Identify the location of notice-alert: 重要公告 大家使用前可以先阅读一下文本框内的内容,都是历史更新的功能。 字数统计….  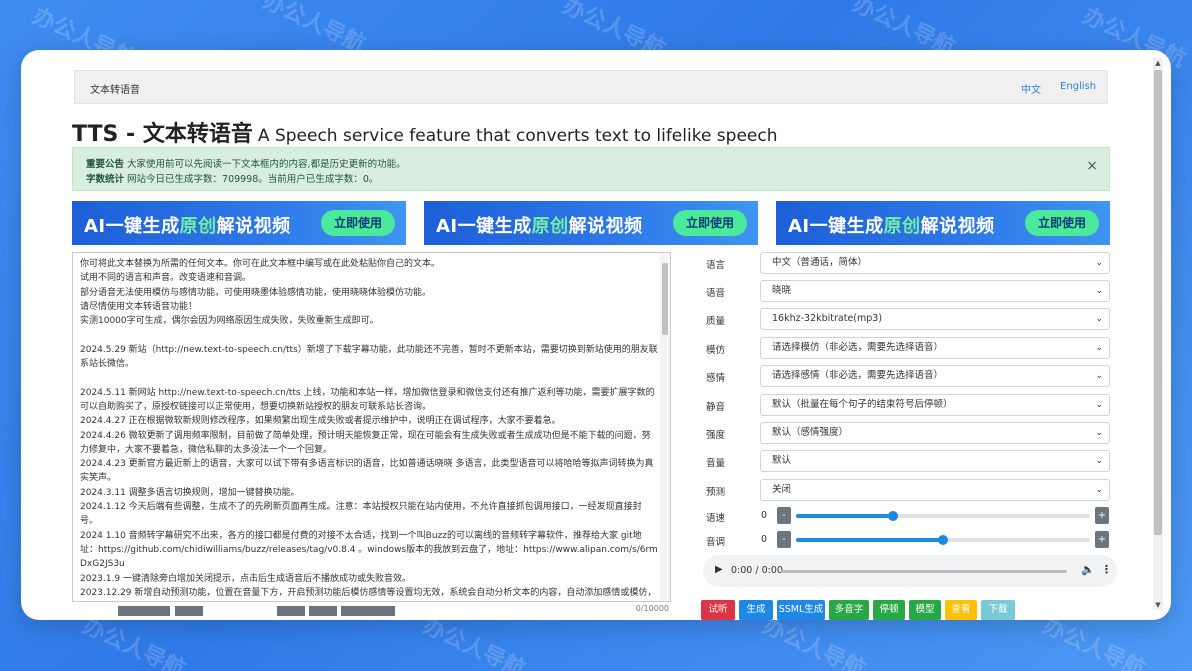
(591, 169).